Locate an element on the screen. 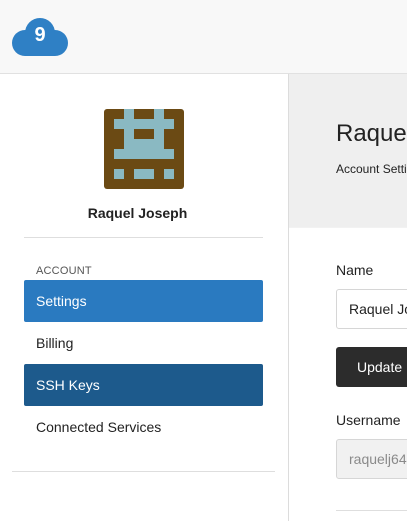 This screenshot has width=407, height=521. sidebar-item-label: SSH Keys is located at coordinates (68, 385).